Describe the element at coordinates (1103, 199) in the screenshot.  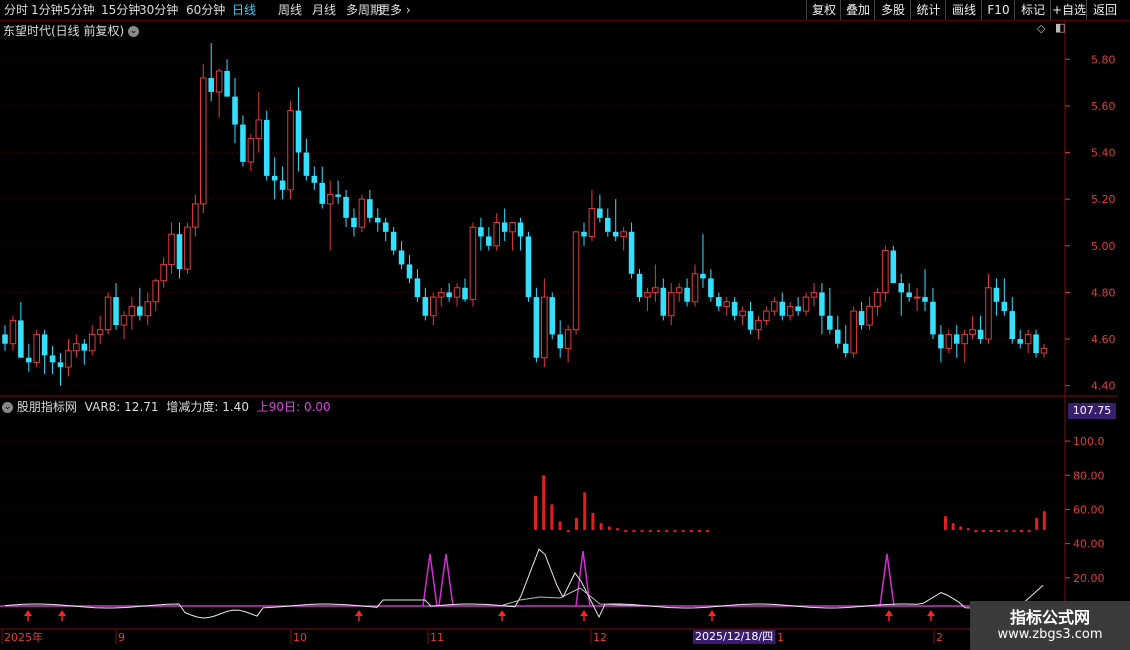
I see `price-tick-label: 5.20` at that location.